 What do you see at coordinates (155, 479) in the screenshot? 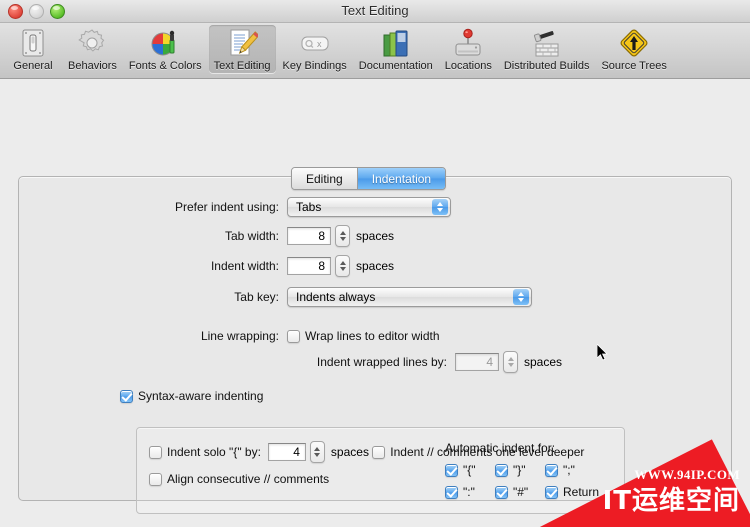
I see `align-comments-checkbox` at bounding box center [155, 479].